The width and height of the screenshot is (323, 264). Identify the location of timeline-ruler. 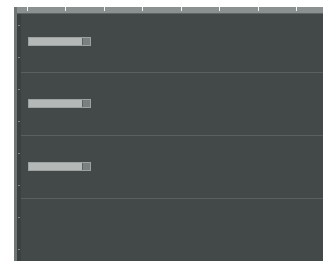
(170, 10).